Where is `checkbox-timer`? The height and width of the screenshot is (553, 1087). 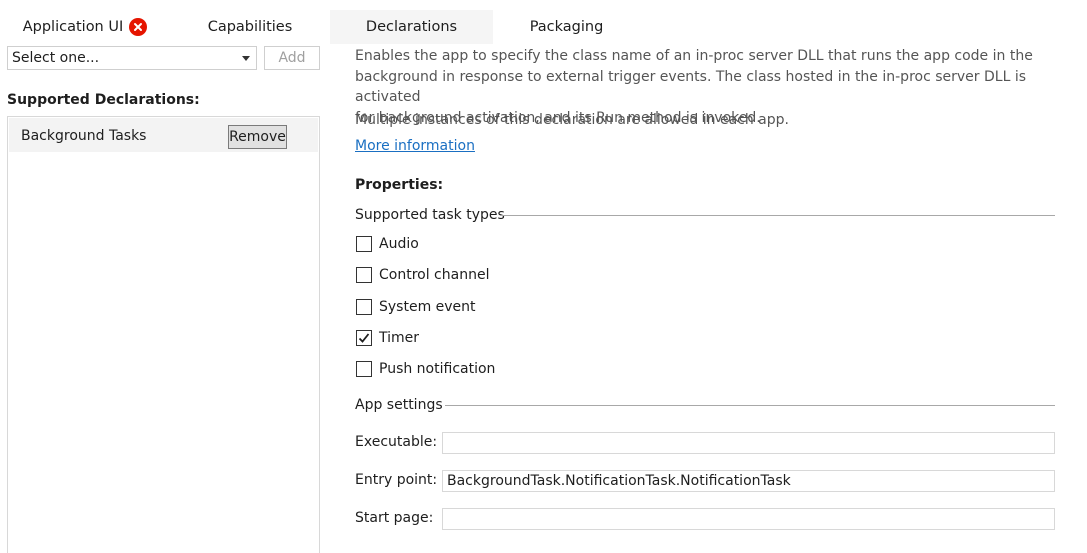 checkbox-timer is located at coordinates (364, 338).